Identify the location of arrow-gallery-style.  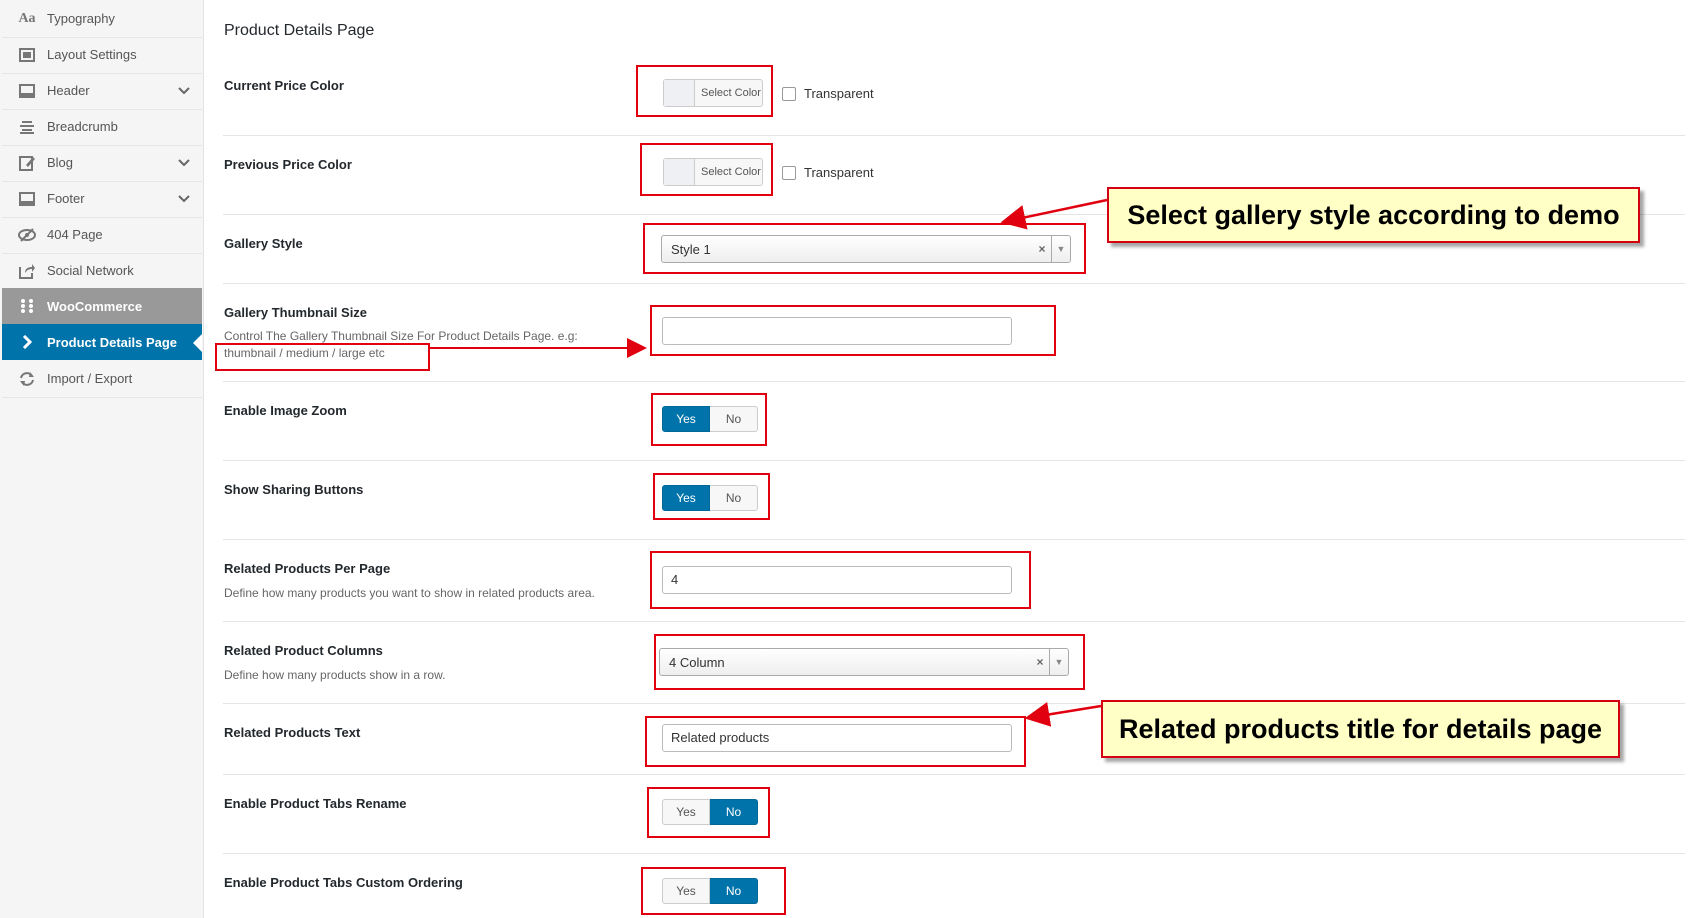
(1054, 214).